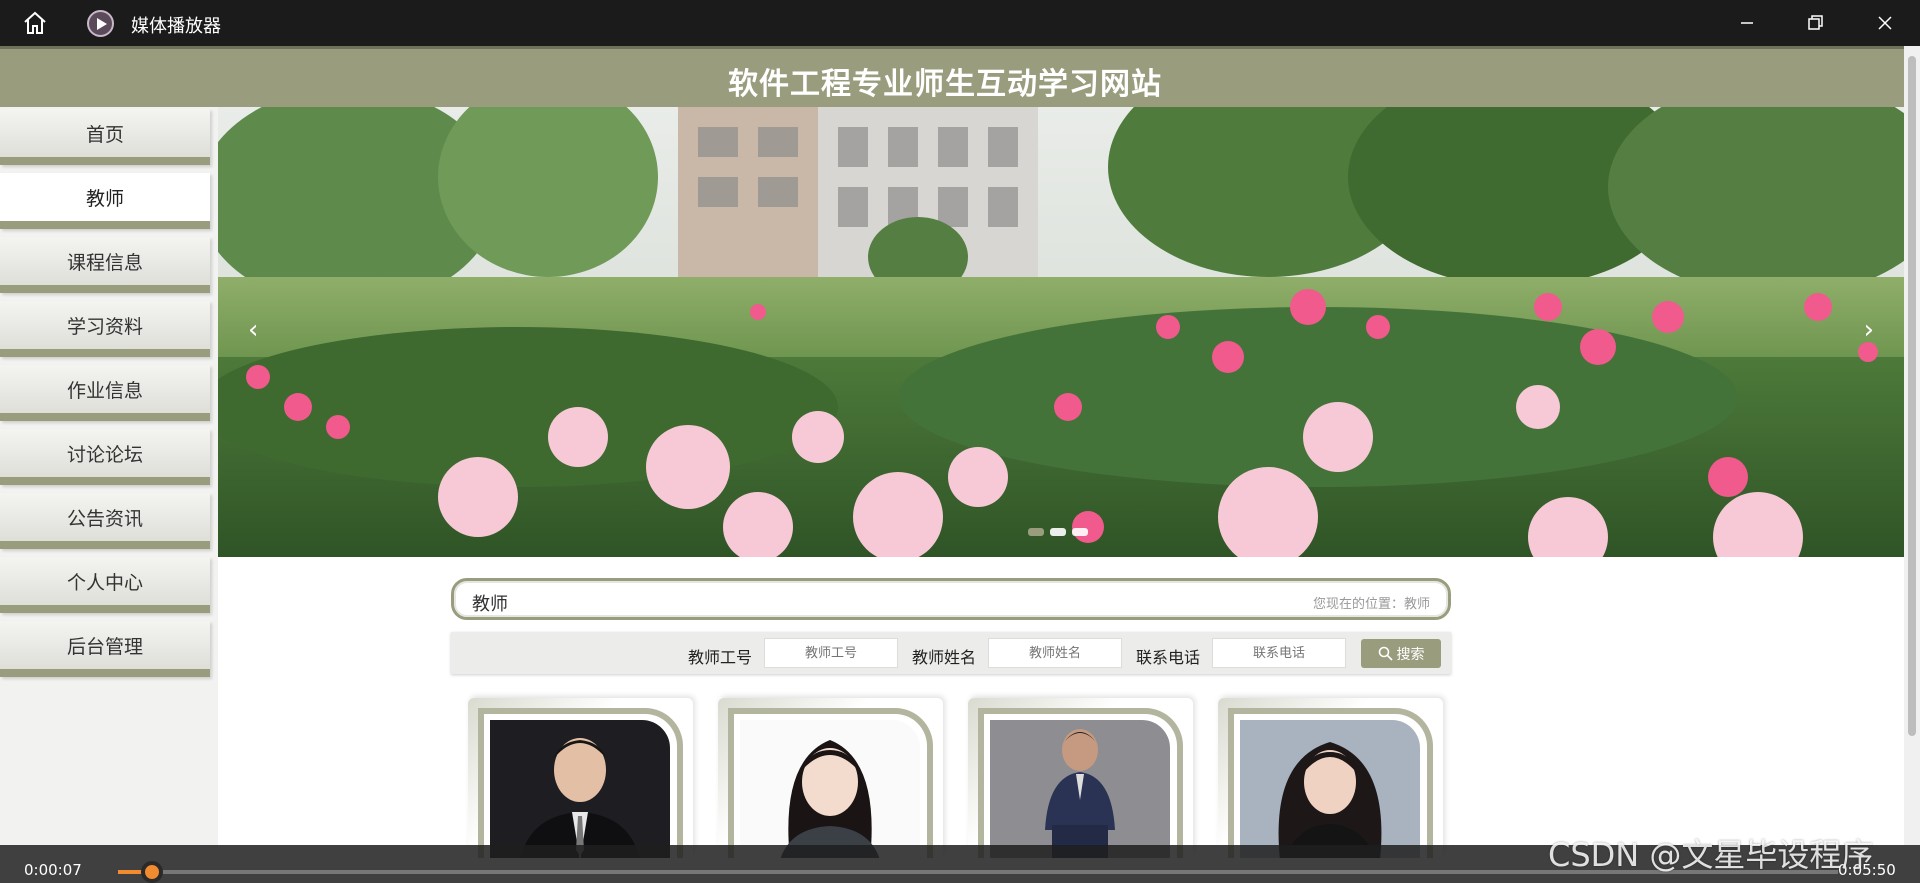 The width and height of the screenshot is (1920, 883). I want to click on minimize-icon, so click(1747, 23).